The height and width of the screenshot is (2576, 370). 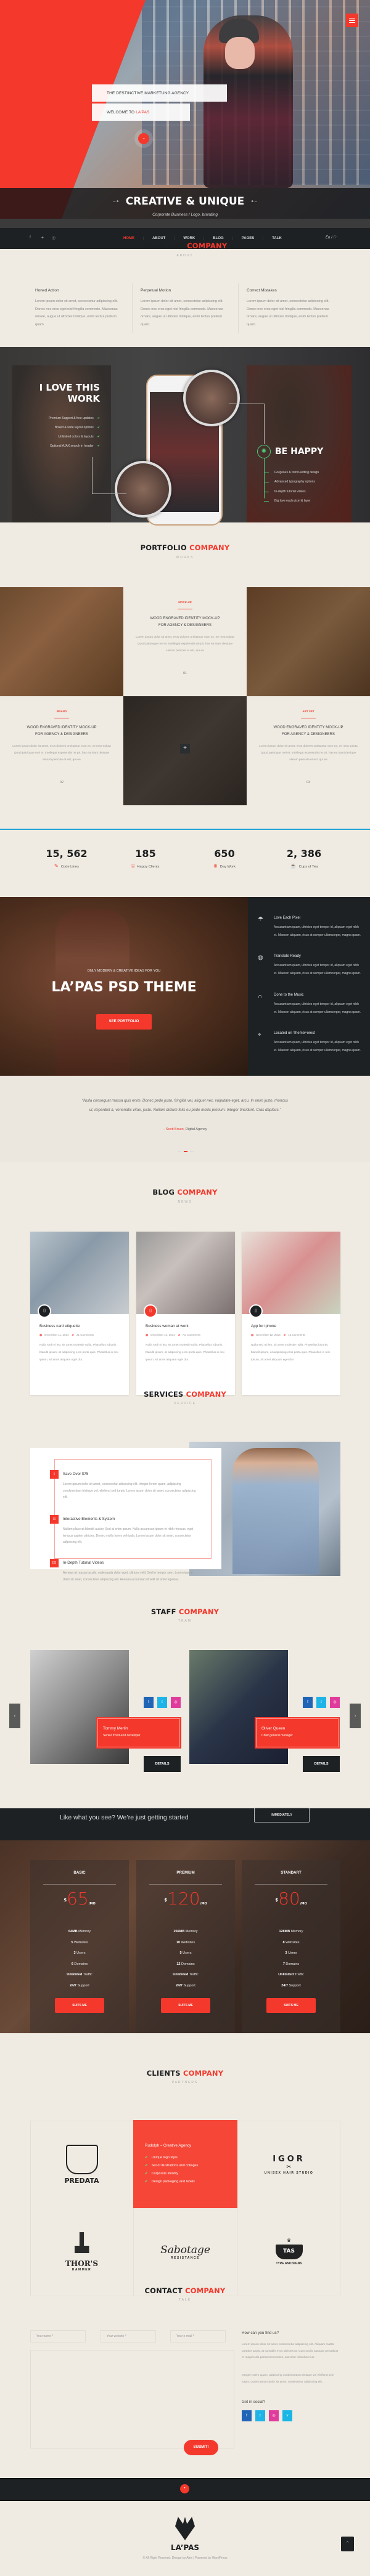 I want to click on currency: $, so click(x=166, y=1900).